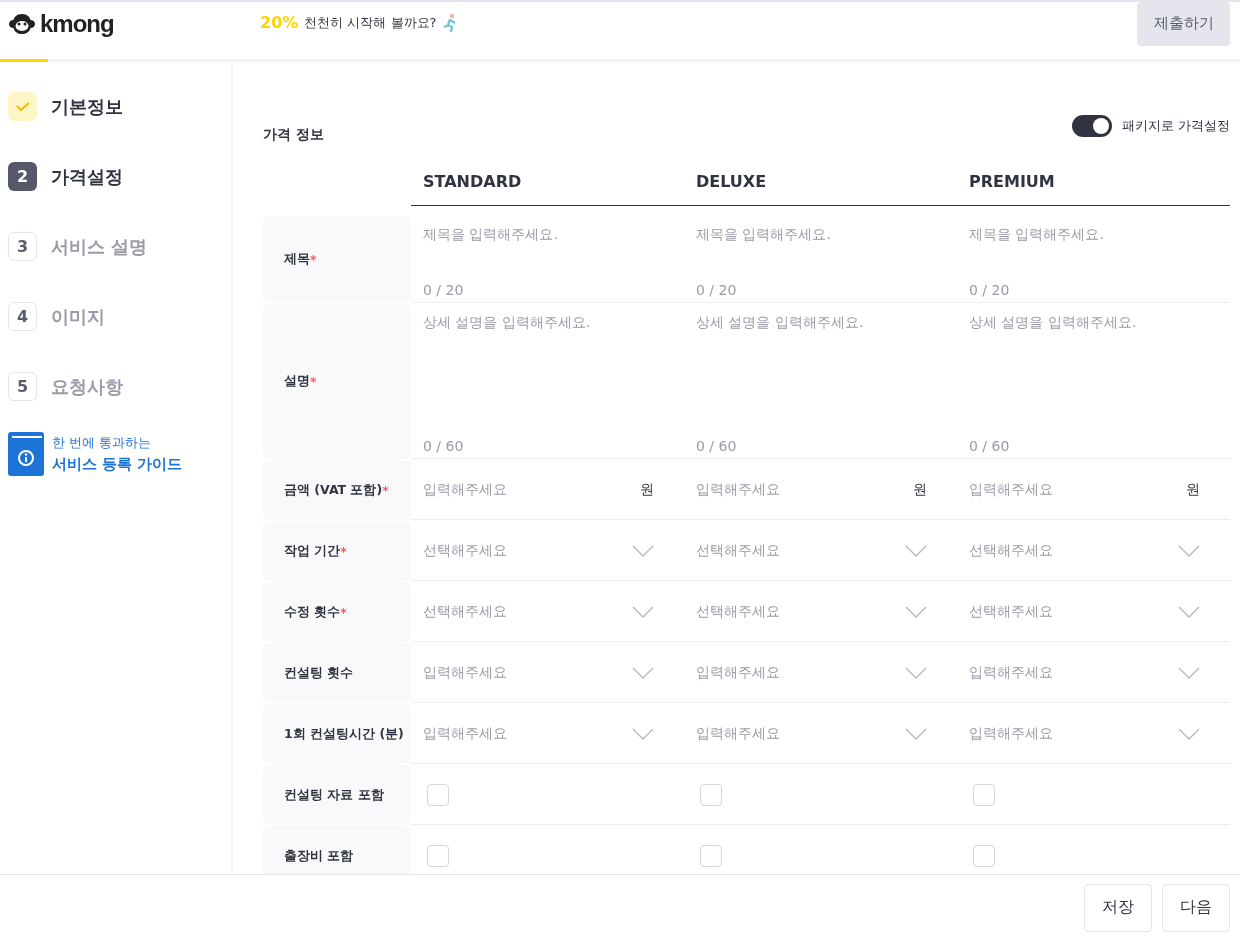 The image size is (1240, 940). What do you see at coordinates (1183, 23) in the screenshot?
I see `submit-button: 제출하기` at bounding box center [1183, 23].